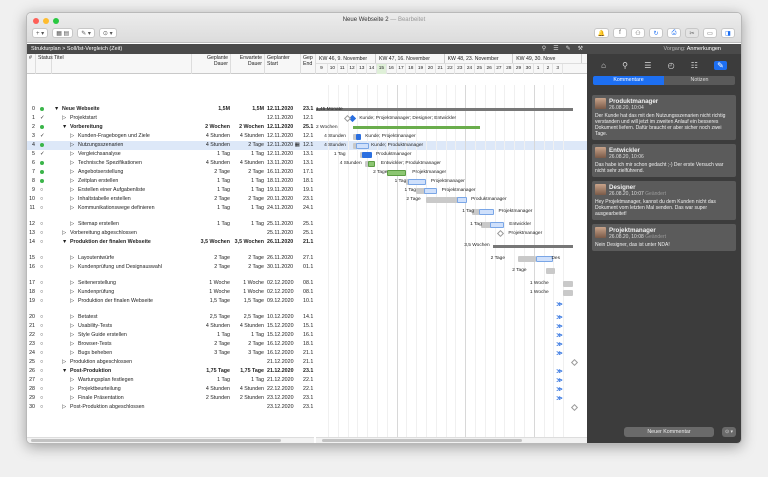 The image size is (768, 477). I want to click on planned-start: 15.12.2020, so click(284, 326).